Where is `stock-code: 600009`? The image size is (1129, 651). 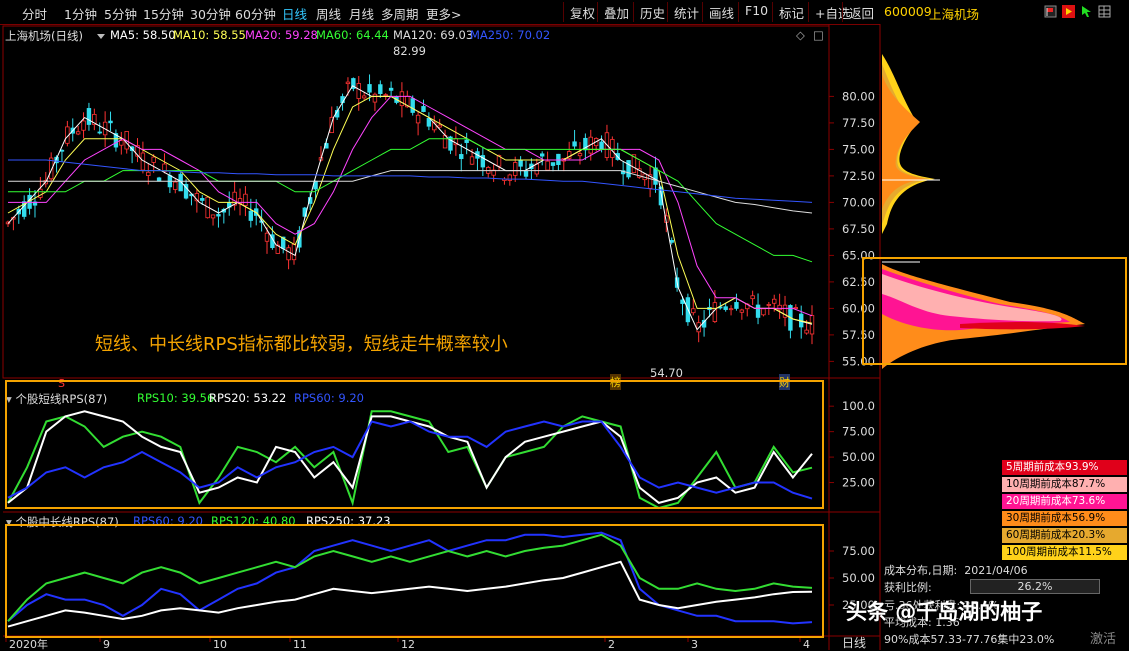 stock-code: 600009 is located at coordinates (908, 11).